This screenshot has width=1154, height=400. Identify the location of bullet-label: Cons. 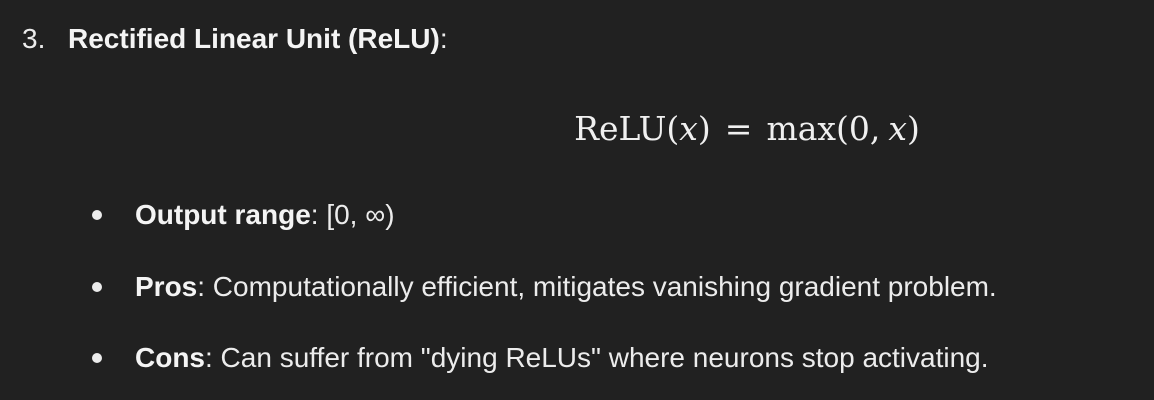
(170, 357).